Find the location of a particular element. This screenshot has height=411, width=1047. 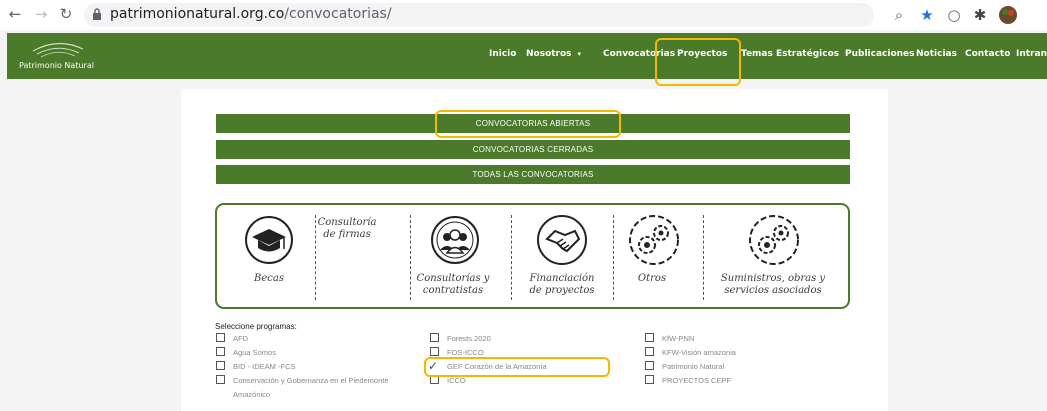

checkbox-agua-somos is located at coordinates (220, 351).